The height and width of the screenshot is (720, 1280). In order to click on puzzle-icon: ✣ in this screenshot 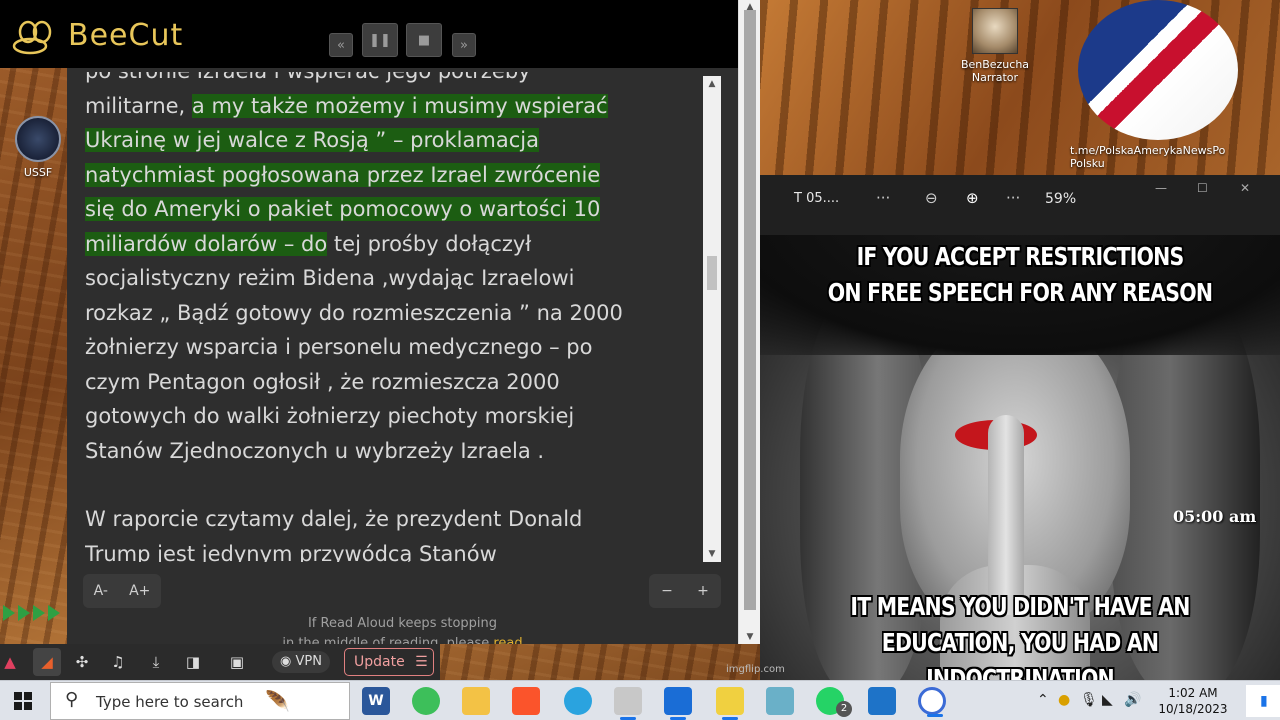, I will do `click(82, 662)`.